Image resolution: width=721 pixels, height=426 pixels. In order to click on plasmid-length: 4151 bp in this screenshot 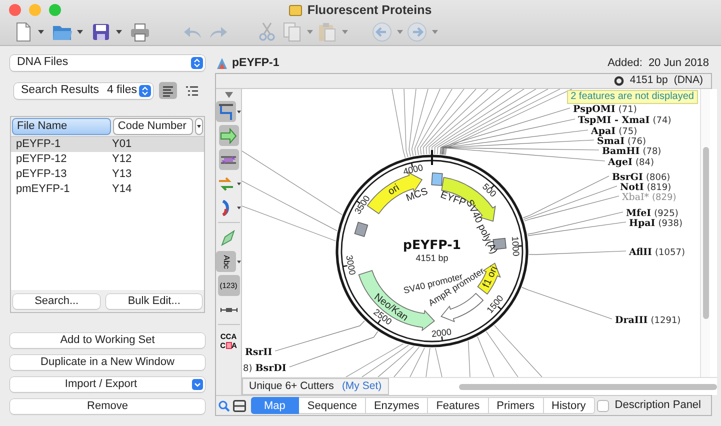, I will do `click(432, 258)`.